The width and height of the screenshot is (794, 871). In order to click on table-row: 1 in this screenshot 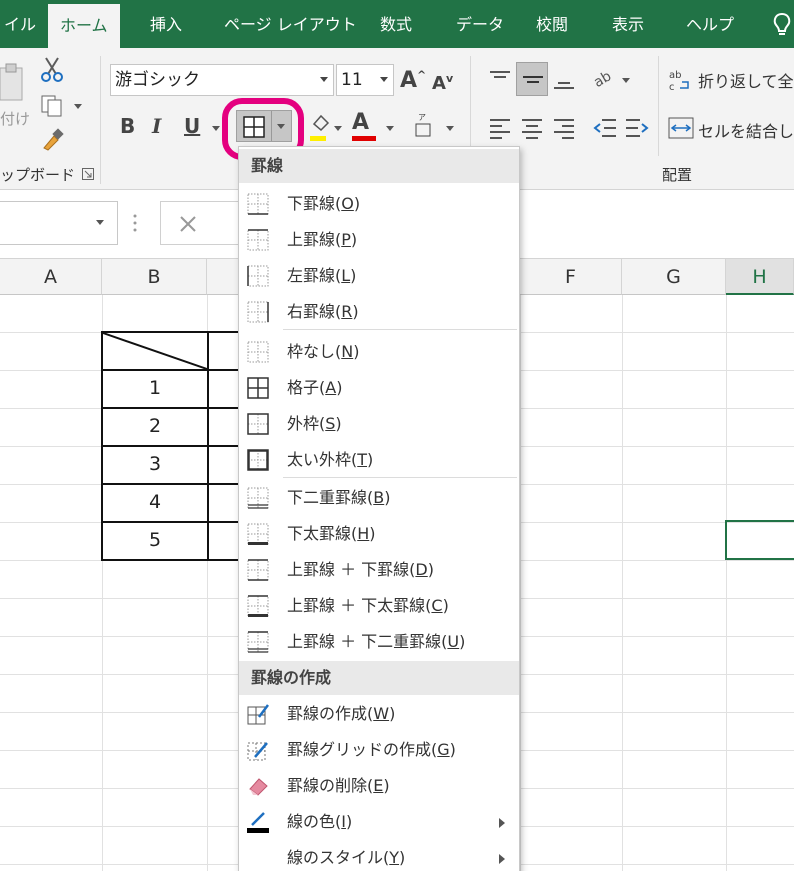, I will do `click(155, 389)`.